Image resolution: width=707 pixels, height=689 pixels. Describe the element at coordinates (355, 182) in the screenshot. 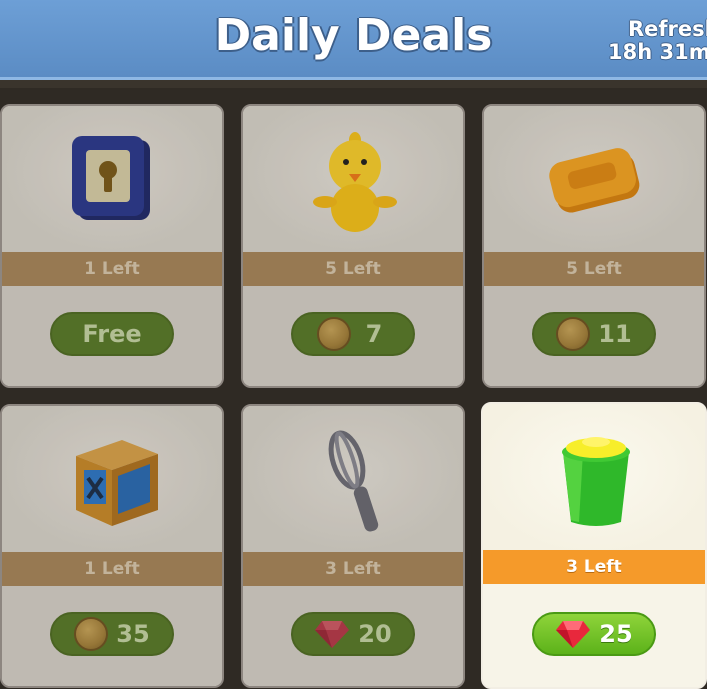

I see `rubber-duck-icon` at that location.